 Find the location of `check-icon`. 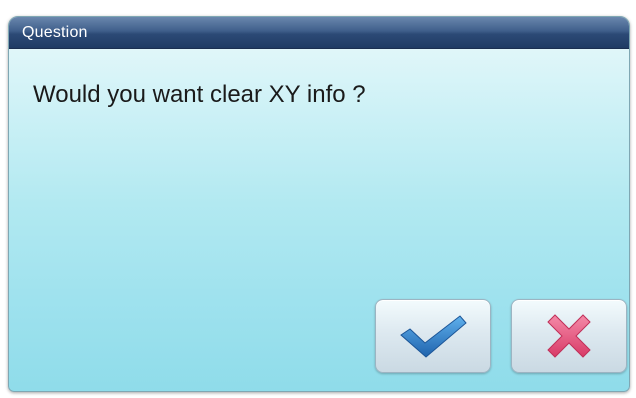

check-icon is located at coordinates (433, 336).